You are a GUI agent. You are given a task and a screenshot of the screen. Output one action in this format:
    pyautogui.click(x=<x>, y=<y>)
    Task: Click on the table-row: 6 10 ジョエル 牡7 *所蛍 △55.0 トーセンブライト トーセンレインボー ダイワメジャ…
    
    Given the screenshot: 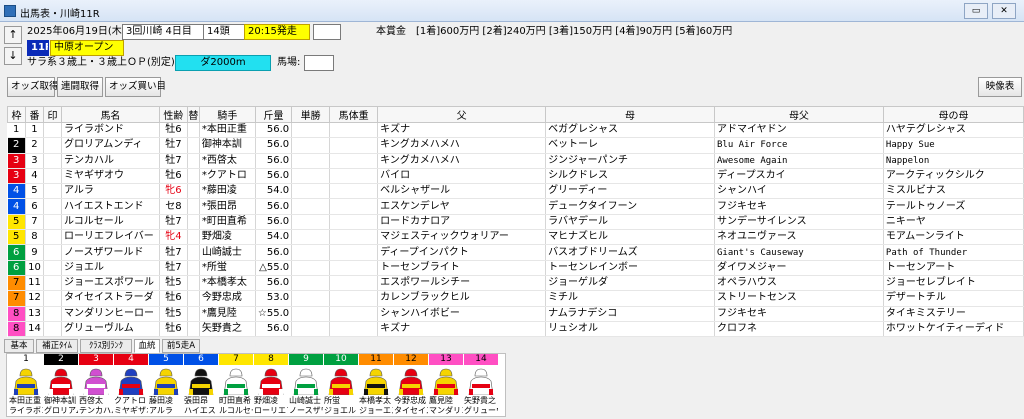 What is the action you would take?
    pyautogui.click(x=515, y=268)
    